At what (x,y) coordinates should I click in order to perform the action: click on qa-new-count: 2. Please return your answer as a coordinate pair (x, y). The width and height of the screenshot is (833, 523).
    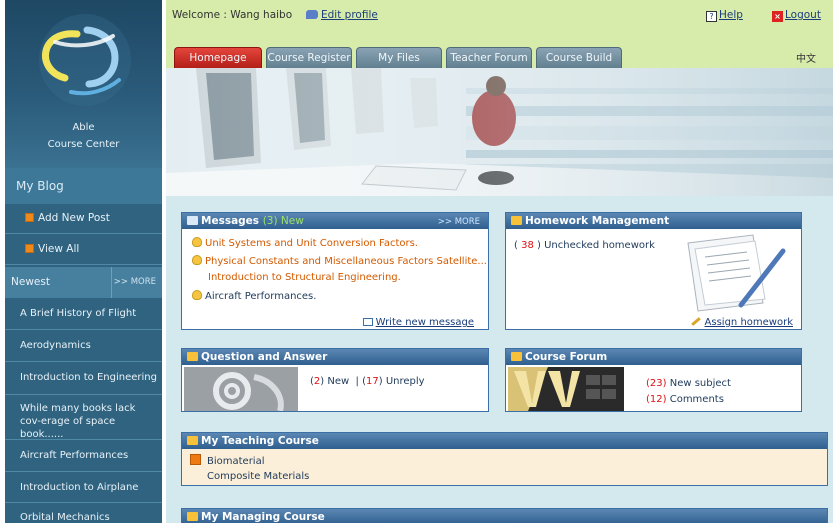
    Looking at the image, I should click on (317, 381).